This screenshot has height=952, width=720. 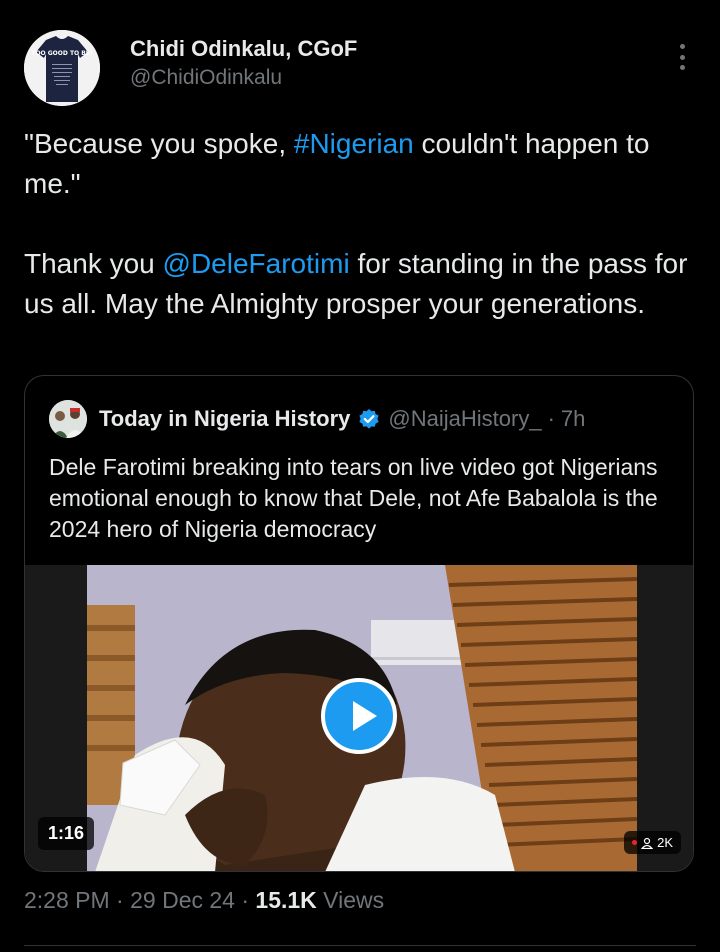 I want to click on tweet-date: 29 Dec 24, so click(x=182, y=900).